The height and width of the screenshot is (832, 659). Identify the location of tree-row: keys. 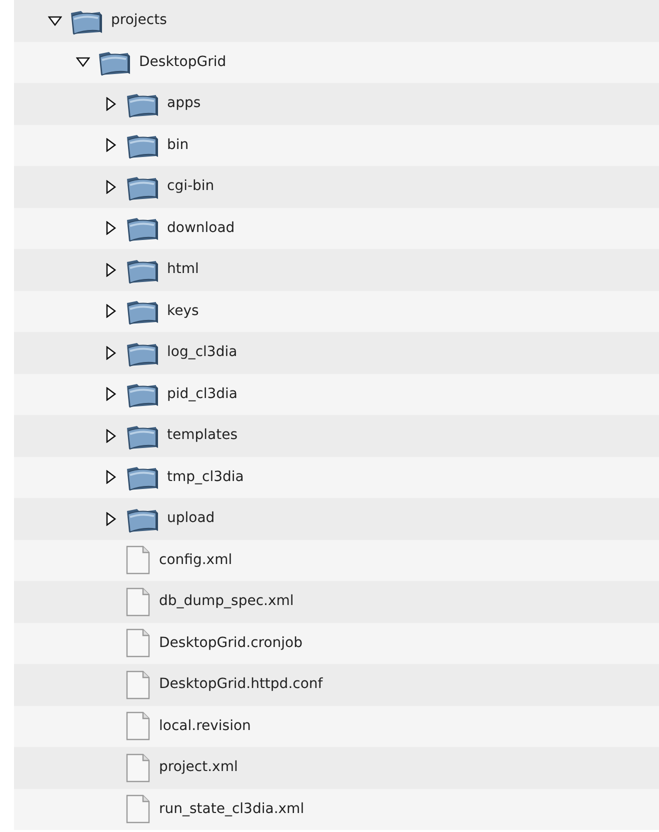
(336, 311).